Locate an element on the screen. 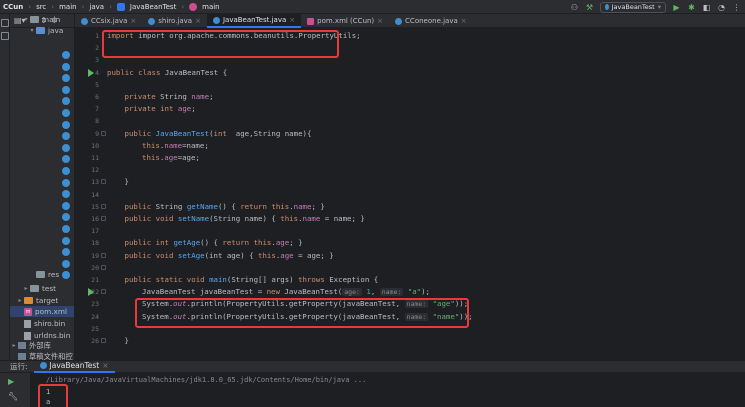 Image resolution: width=745 pixels, height=407 pixels. tree-item: shiro.bin is located at coordinates (37, 323).